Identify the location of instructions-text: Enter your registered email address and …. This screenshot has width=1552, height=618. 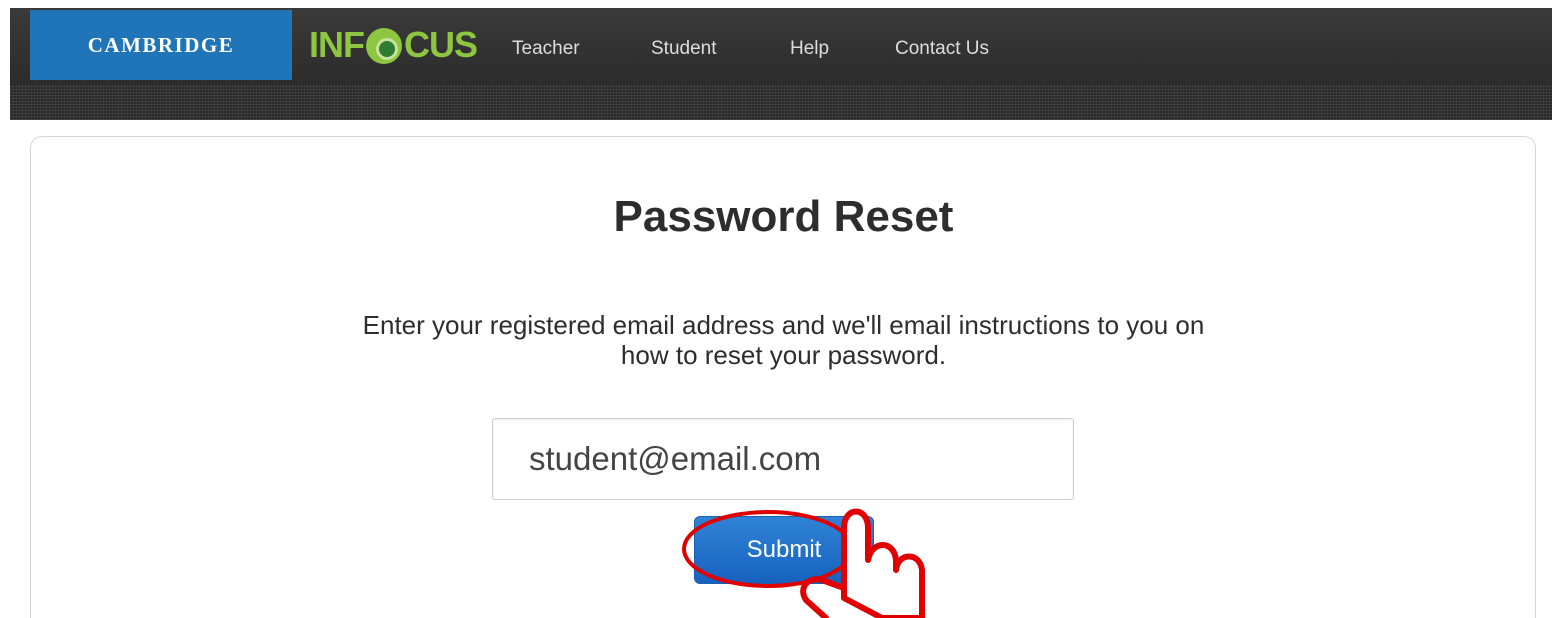
(783, 340).